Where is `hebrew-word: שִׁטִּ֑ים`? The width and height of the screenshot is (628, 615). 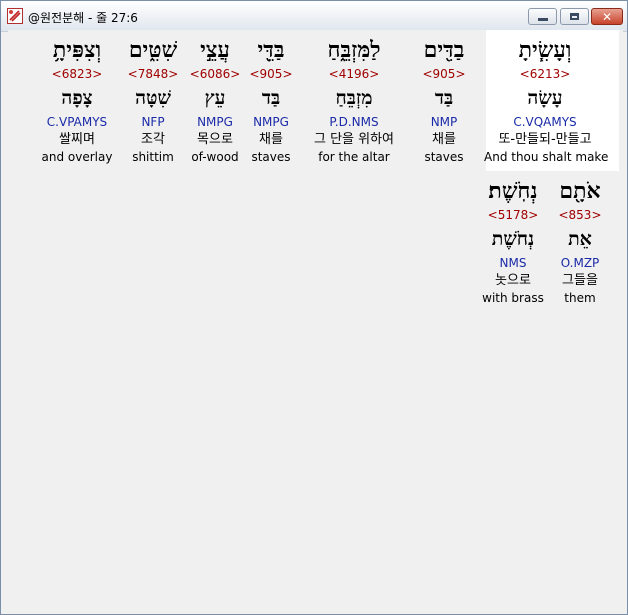
hebrew-word: שִׁטִּ֑ים is located at coordinates (153, 50).